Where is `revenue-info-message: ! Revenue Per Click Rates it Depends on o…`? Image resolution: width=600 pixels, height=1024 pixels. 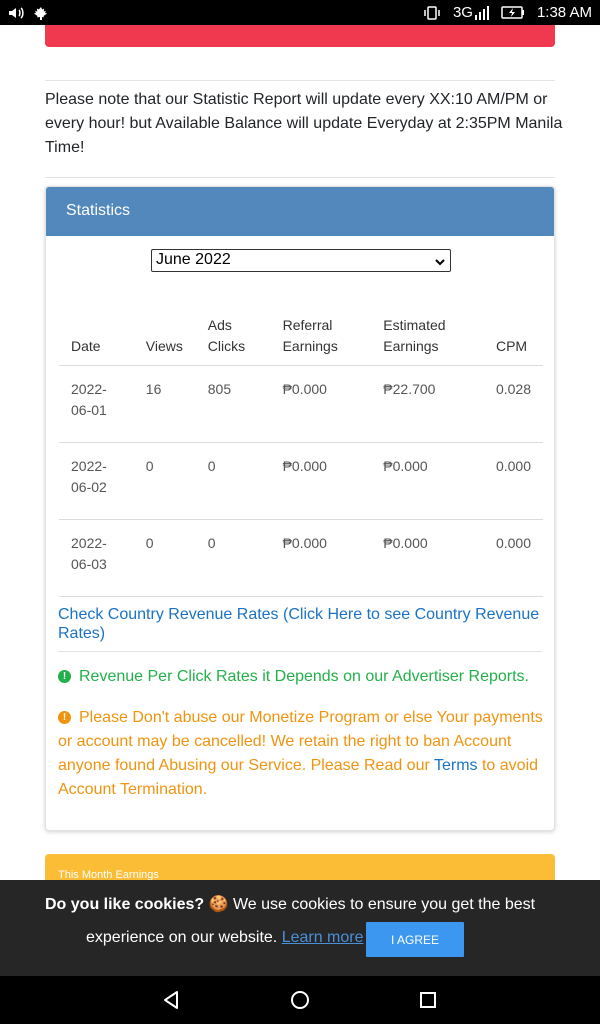
revenue-info-message: ! Revenue Per Click Rates it Depends on o… is located at coordinates (300, 677).